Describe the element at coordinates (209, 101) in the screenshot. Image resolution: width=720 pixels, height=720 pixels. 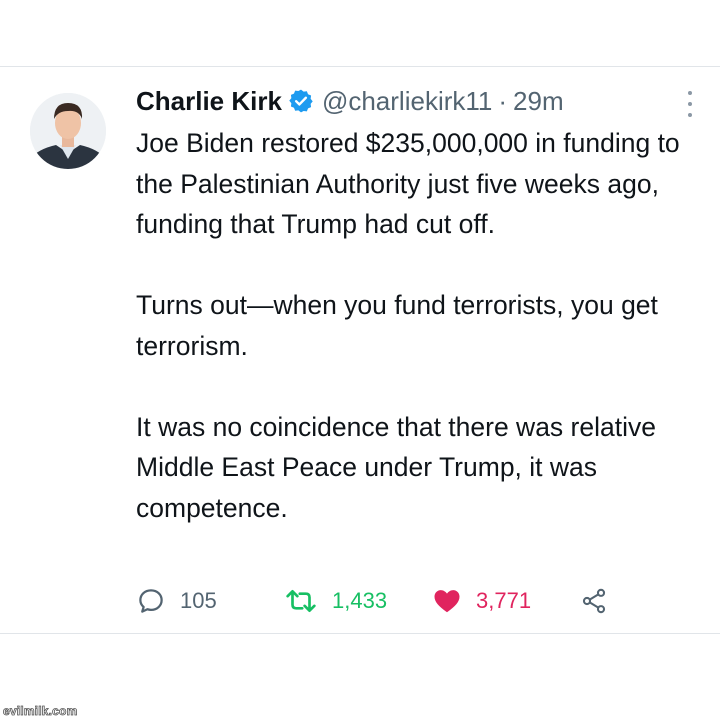
I see `author-name: Charlie Kirk` at that location.